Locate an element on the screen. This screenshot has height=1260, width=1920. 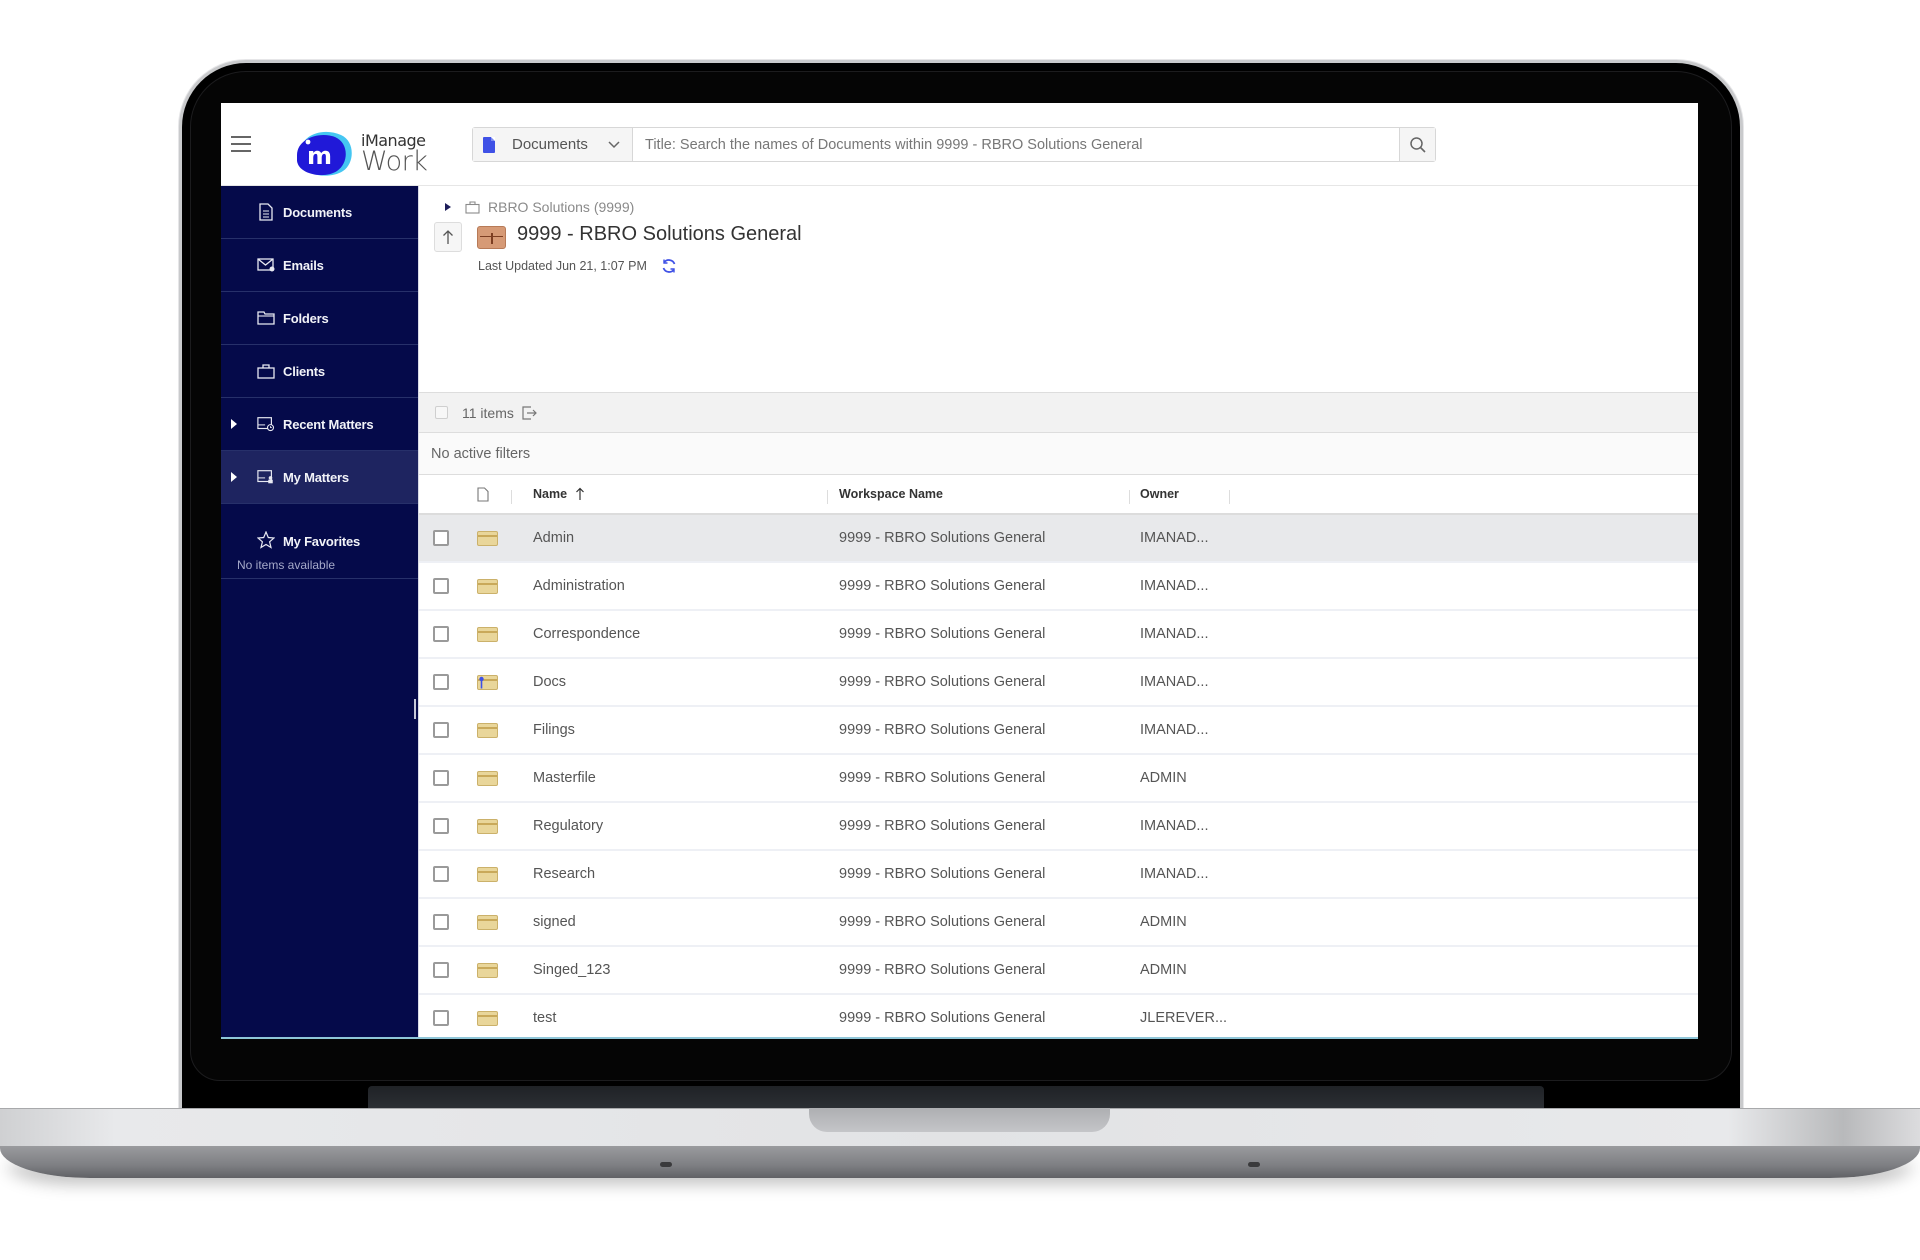
row-name: Research is located at coordinates (564, 874).